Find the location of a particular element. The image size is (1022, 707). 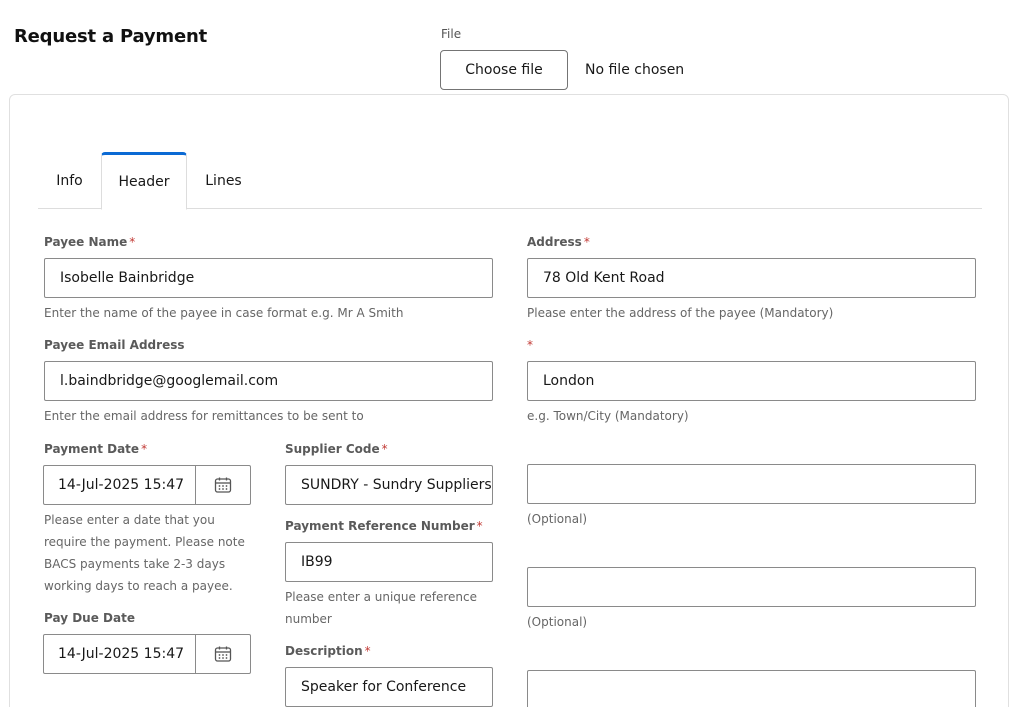

payment-reference-help: Please enter a unique reference number is located at coordinates (381, 608).